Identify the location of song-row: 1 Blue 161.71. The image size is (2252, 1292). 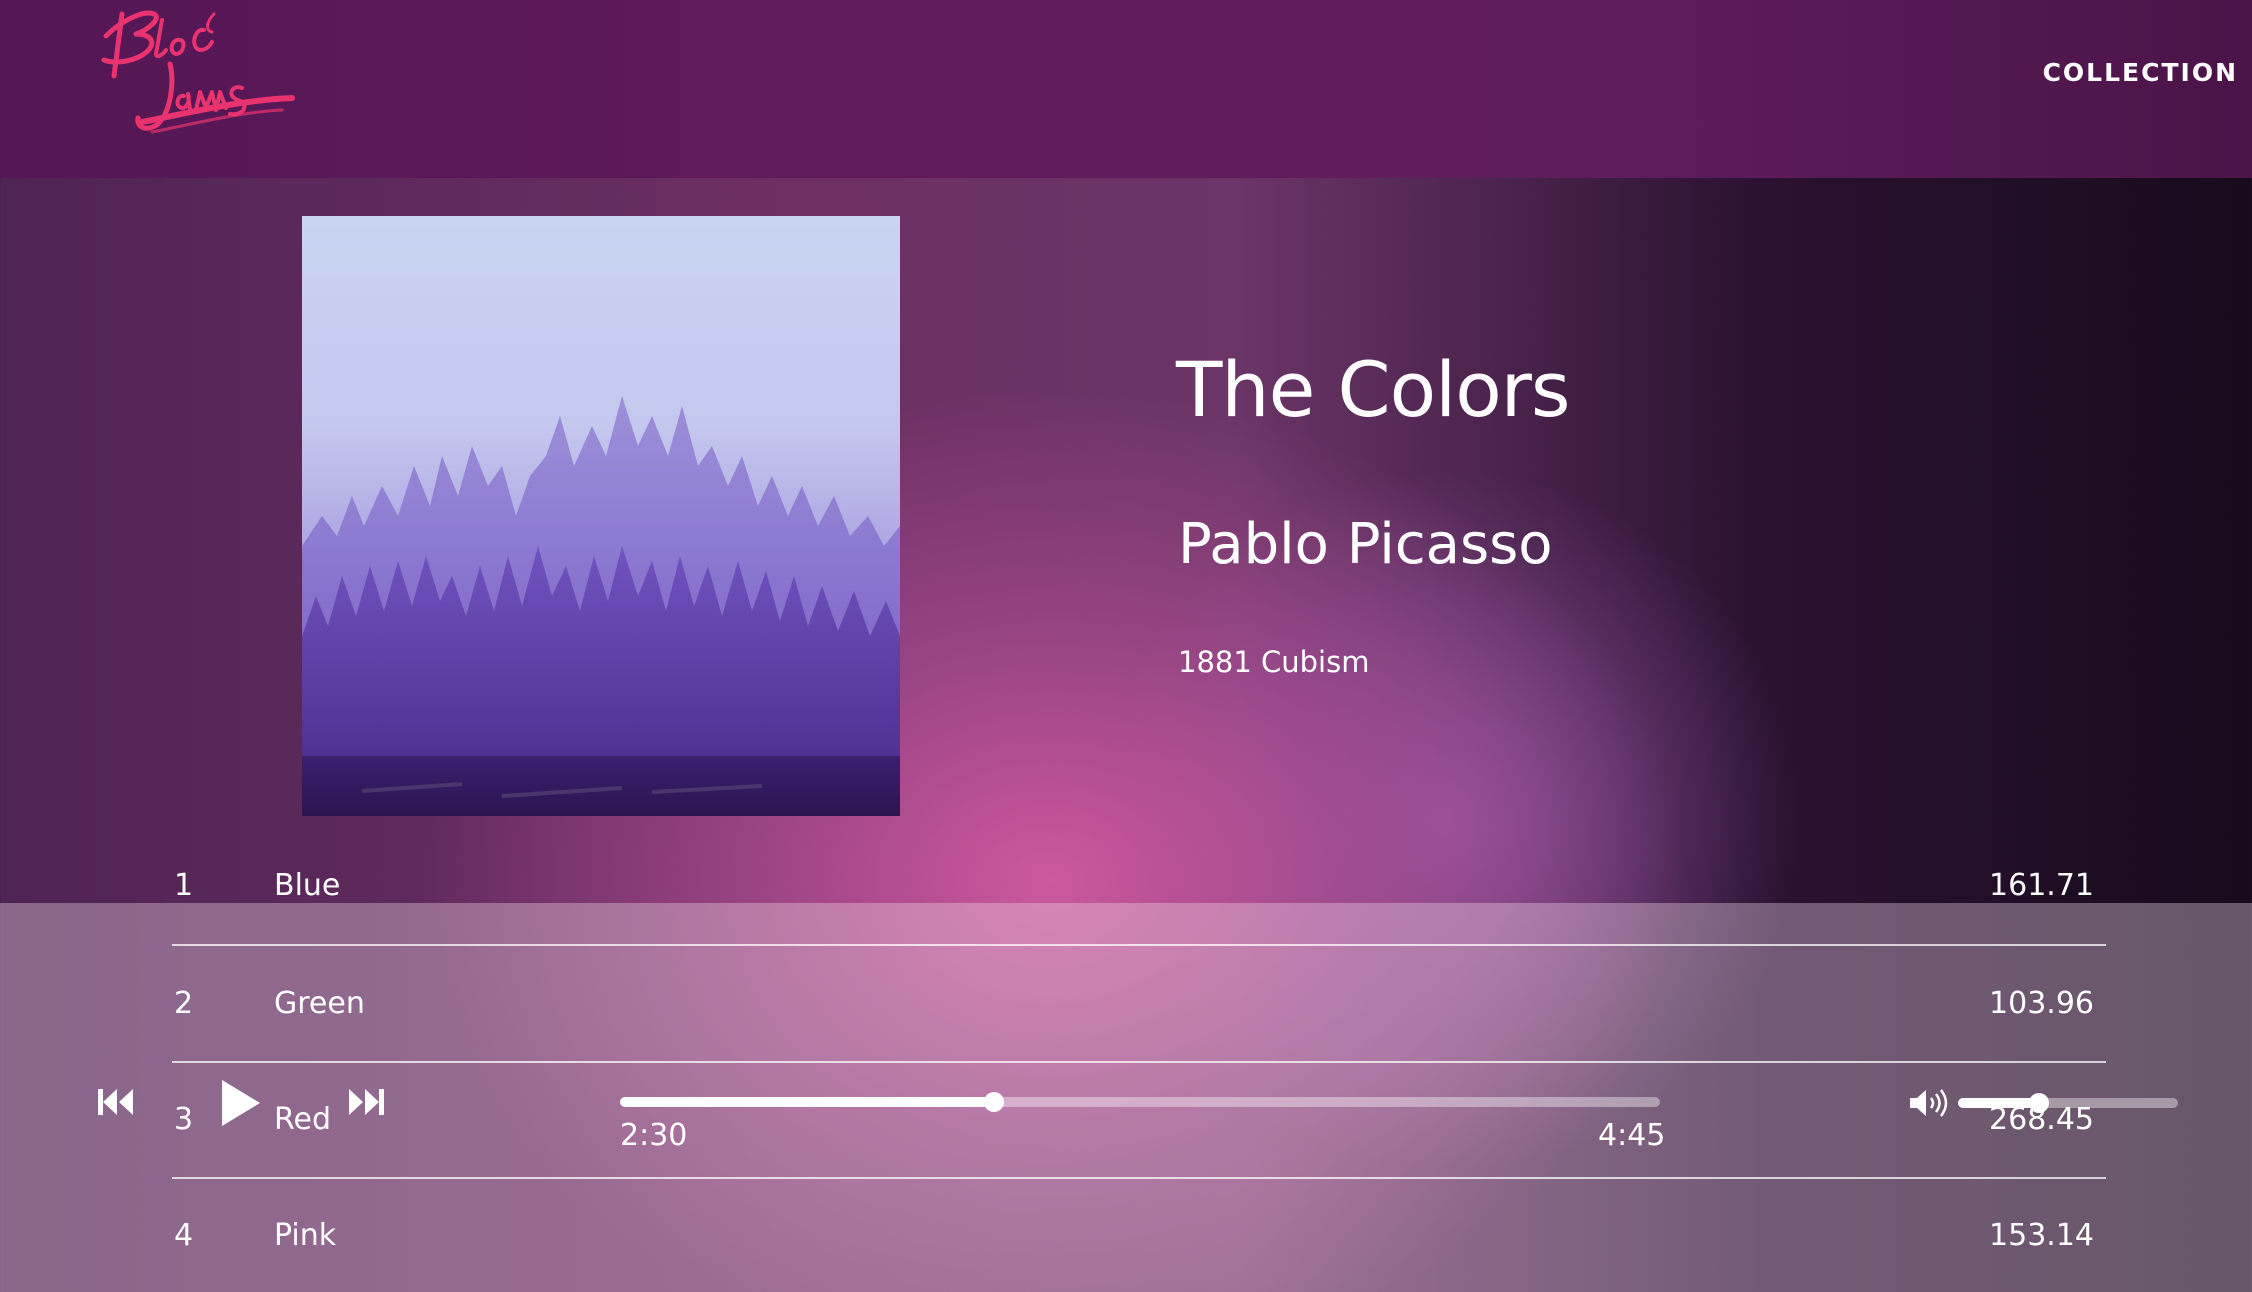
(1139, 926).